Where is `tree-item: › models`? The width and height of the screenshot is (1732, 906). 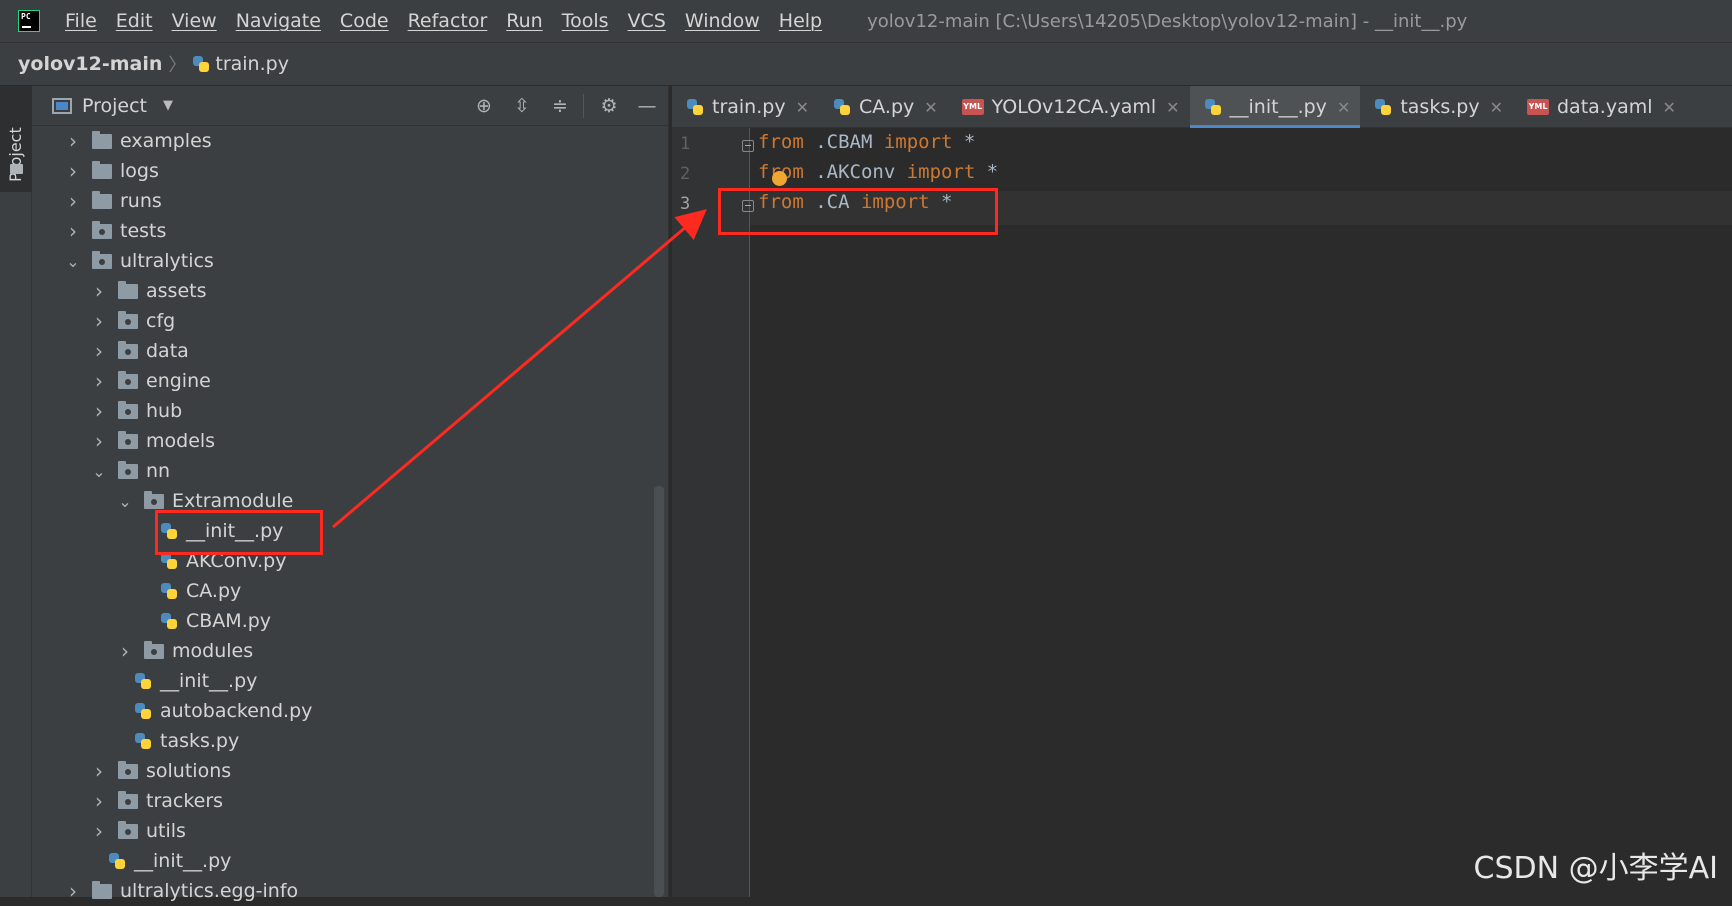
tree-item: › models is located at coordinates (153, 441).